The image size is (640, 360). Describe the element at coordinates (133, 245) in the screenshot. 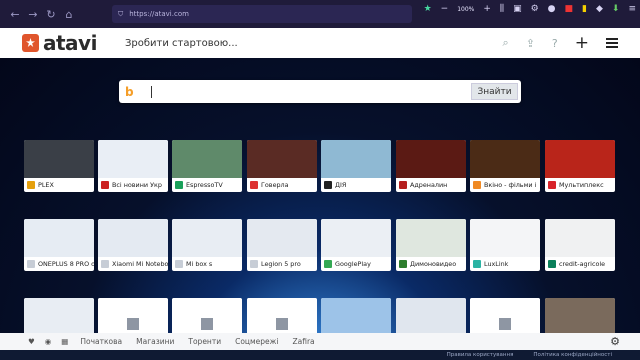

I see `bookmark-tile: Xiaomi Mi Notebook` at that location.